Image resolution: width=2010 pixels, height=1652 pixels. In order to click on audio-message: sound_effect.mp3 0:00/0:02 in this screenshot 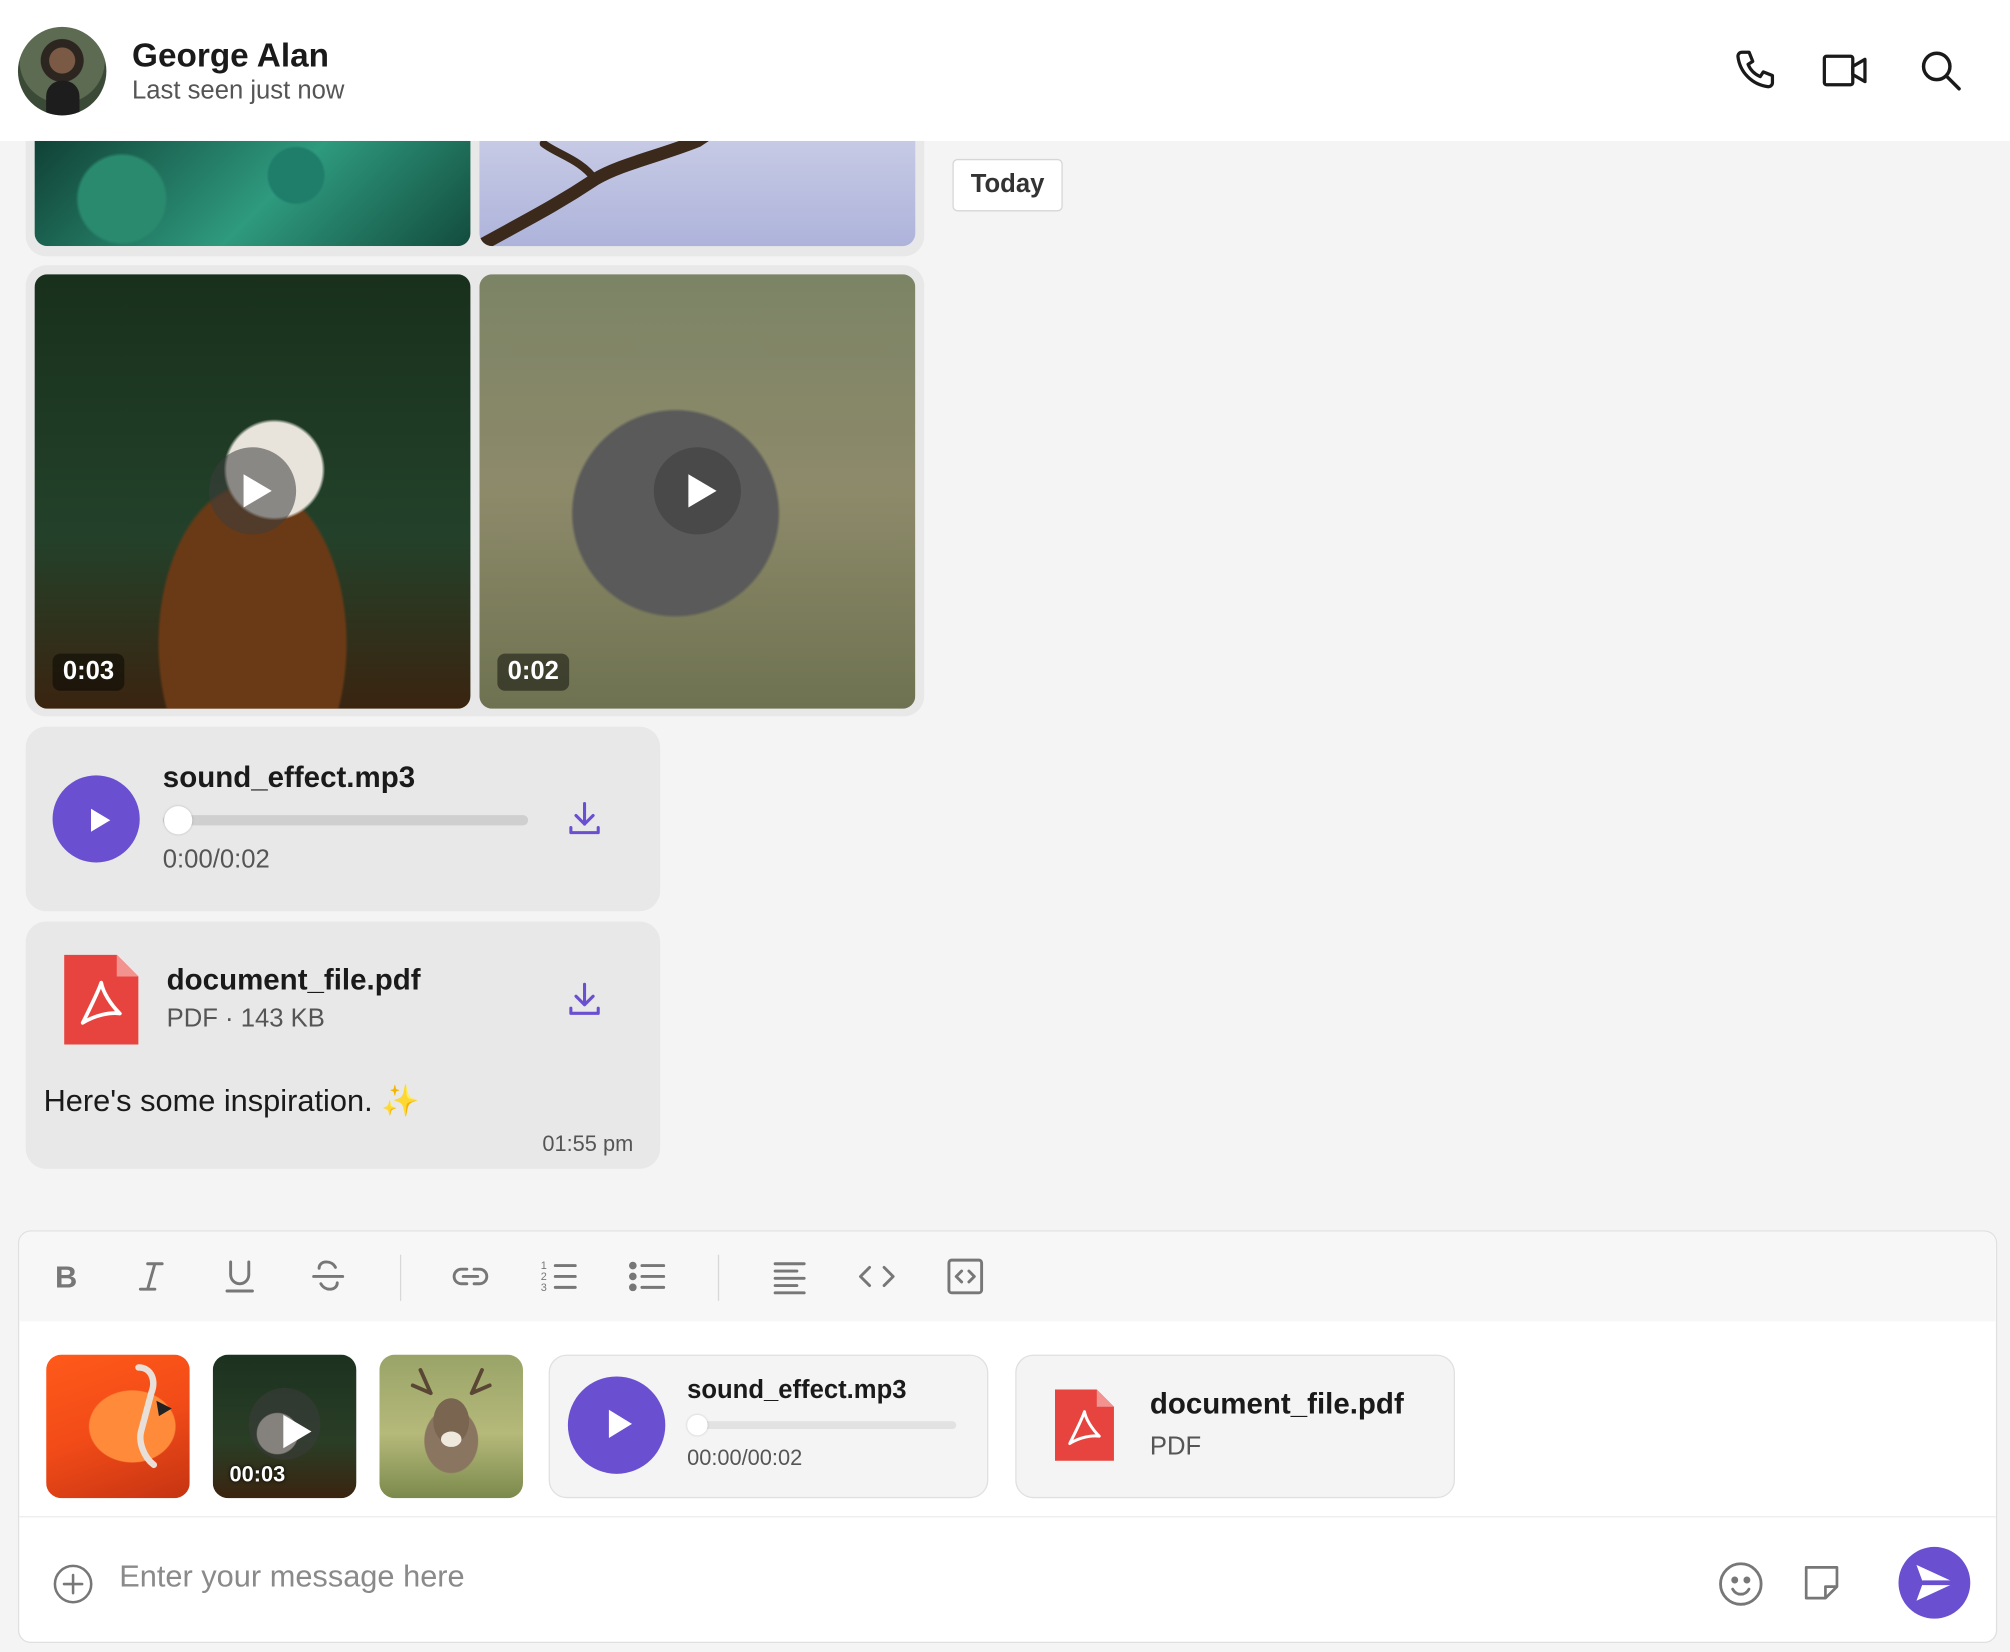, I will do `click(343, 819)`.